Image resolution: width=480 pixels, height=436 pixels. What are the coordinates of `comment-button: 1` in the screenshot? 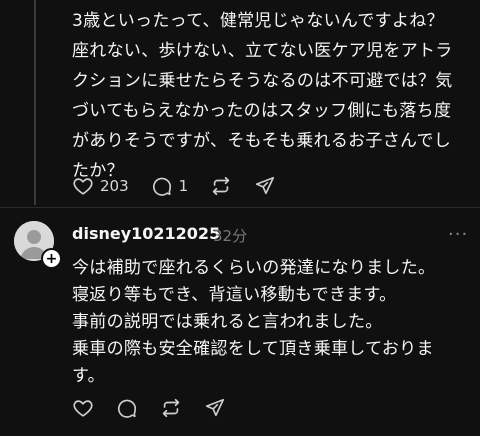 It's located at (170, 186).